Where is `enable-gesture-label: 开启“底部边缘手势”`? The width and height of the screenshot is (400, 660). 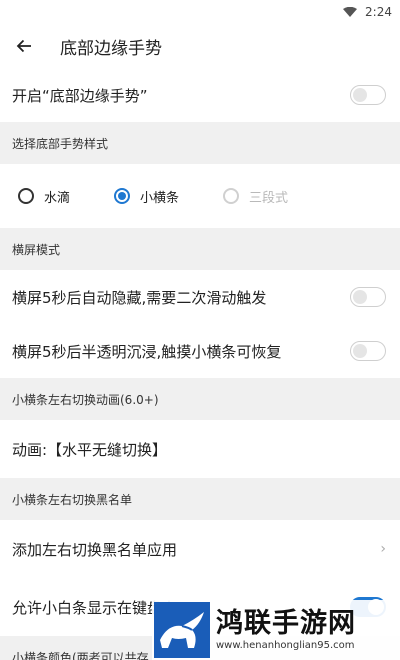 enable-gesture-label: 开启“底部边缘手势” is located at coordinates (80, 95).